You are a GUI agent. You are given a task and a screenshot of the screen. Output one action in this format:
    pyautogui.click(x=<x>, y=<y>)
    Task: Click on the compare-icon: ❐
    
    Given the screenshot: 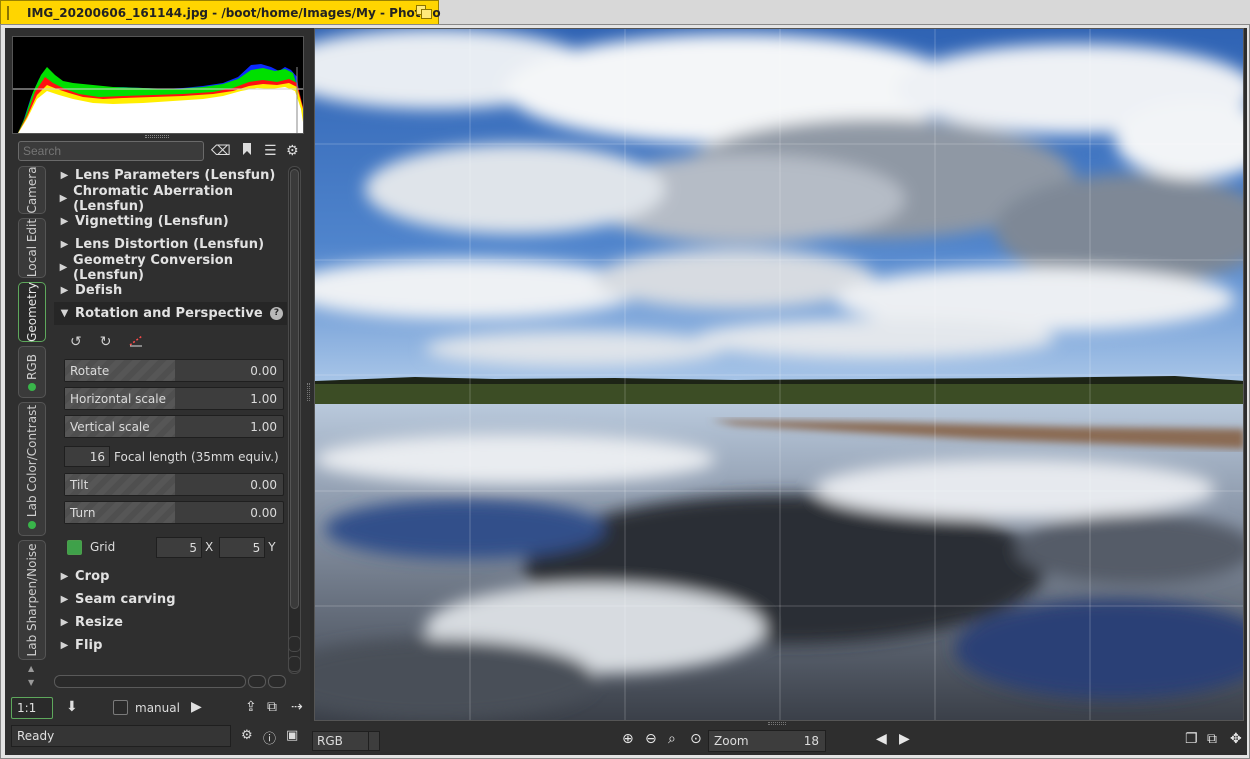 What is the action you would take?
    pyautogui.click(x=1191, y=739)
    